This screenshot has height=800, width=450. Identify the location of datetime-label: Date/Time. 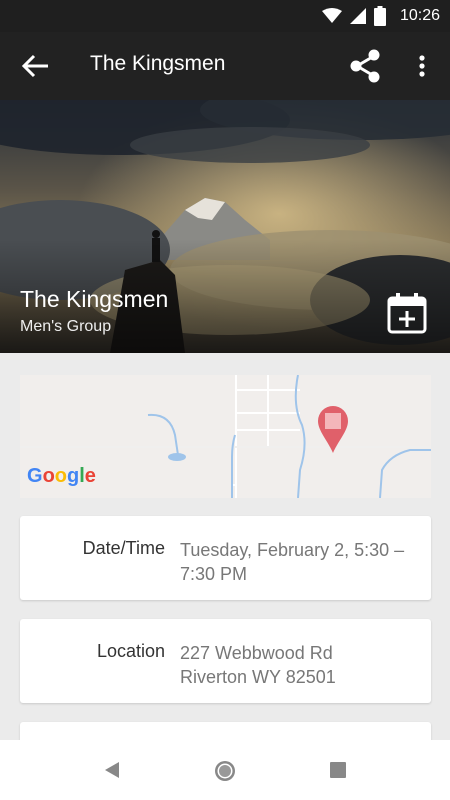
(123, 548).